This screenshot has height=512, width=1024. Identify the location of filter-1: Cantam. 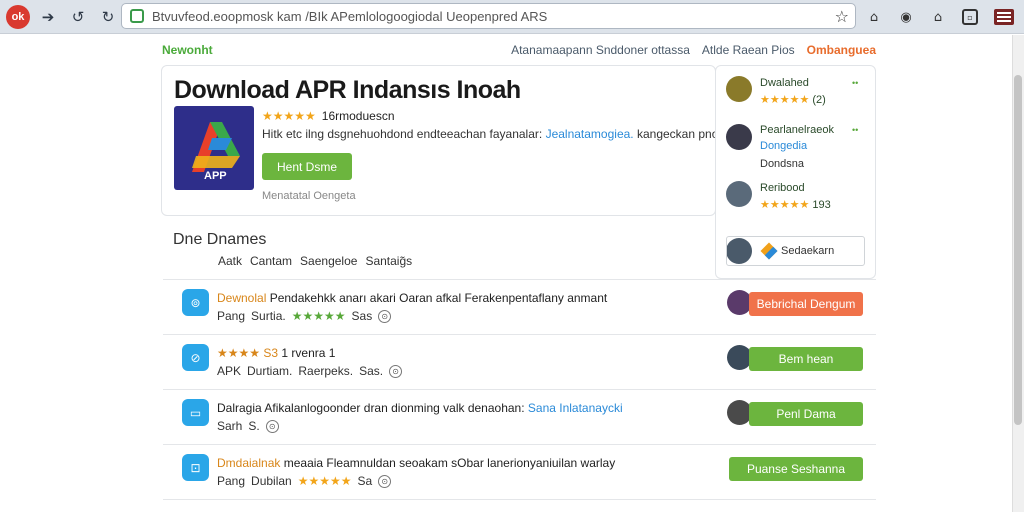
(271, 261).